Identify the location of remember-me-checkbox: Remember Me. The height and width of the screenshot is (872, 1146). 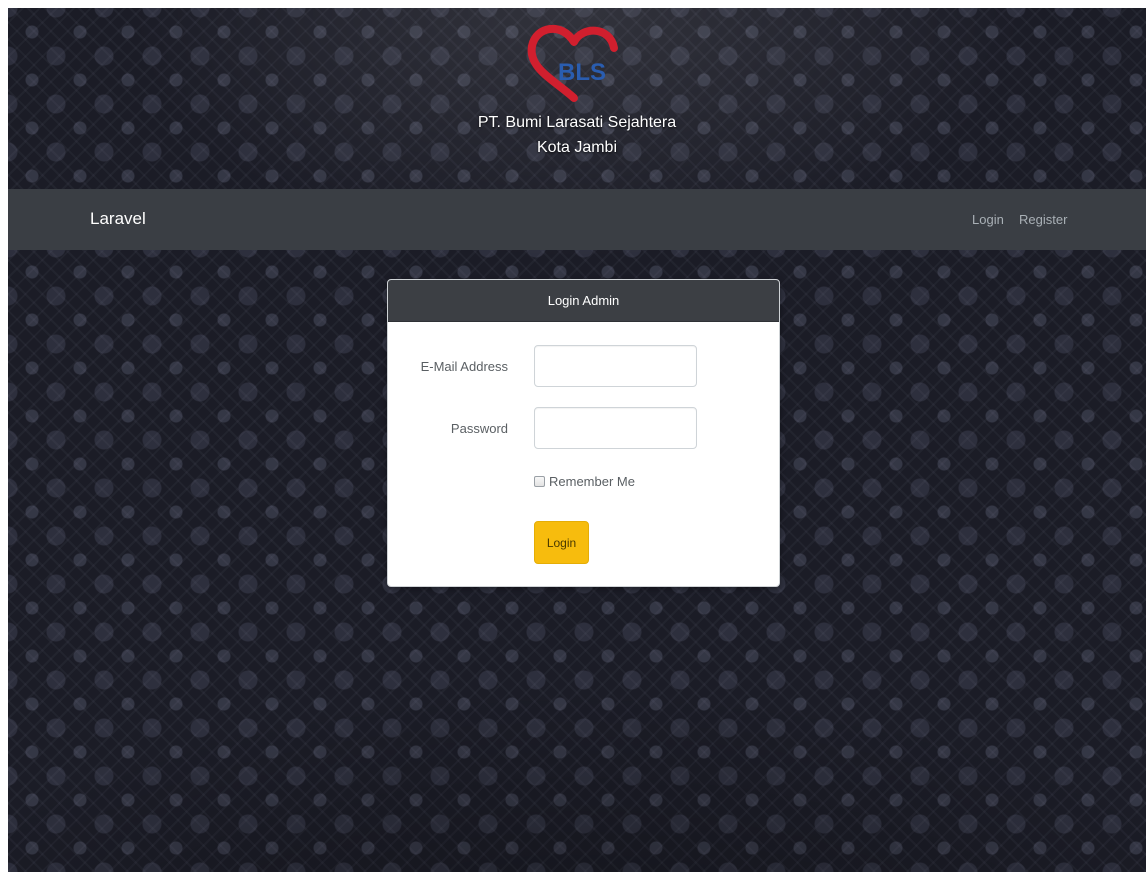
(584, 481).